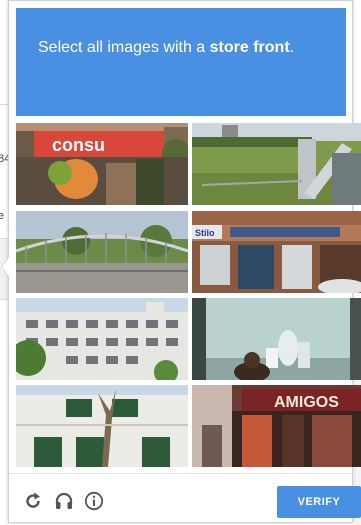 This screenshot has width=361, height=525. Describe the element at coordinates (249, 47) in the screenshot. I see `prompt-target: store front` at that location.